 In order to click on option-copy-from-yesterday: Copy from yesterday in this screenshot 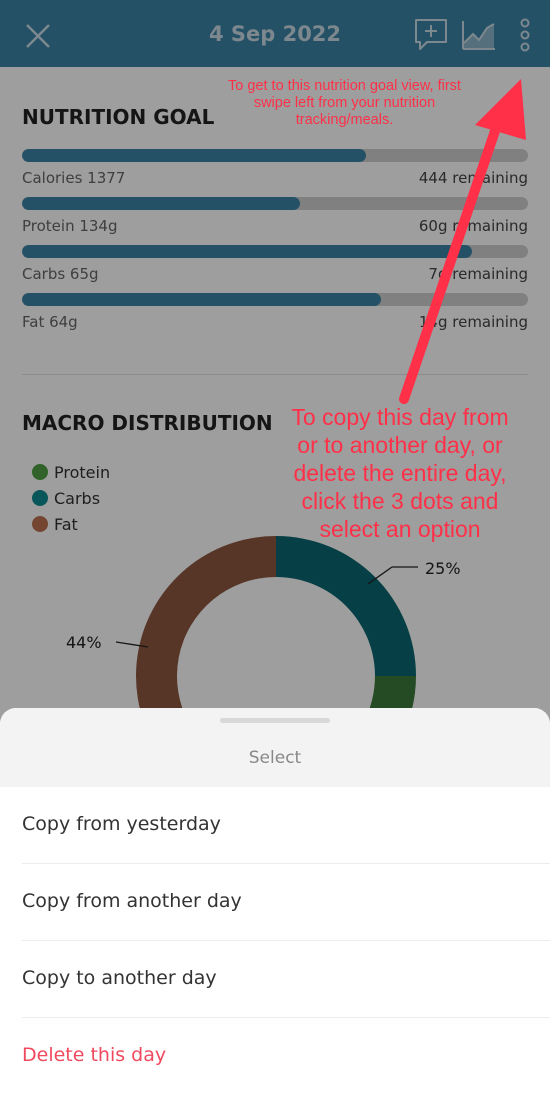, I will do `click(275, 825)`.